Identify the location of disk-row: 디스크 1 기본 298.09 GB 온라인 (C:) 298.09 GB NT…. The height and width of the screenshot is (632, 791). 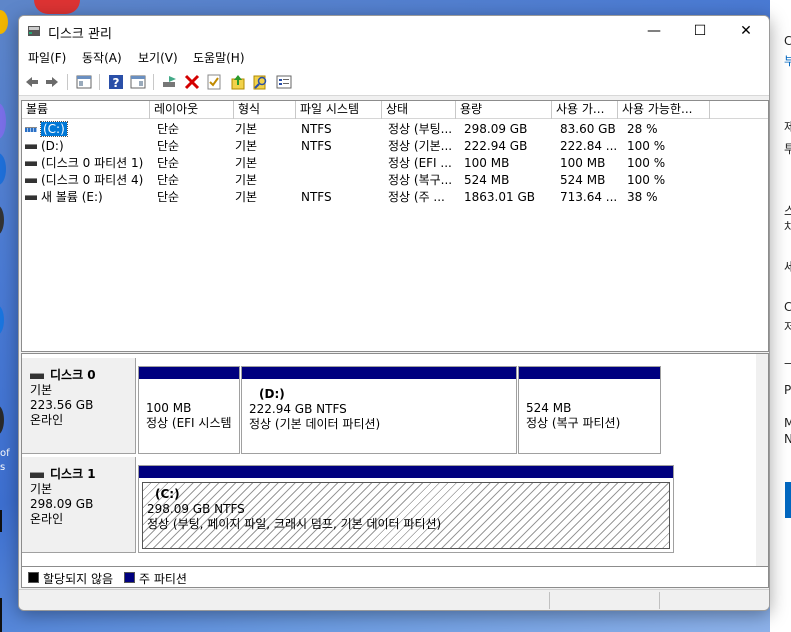
(389, 505).